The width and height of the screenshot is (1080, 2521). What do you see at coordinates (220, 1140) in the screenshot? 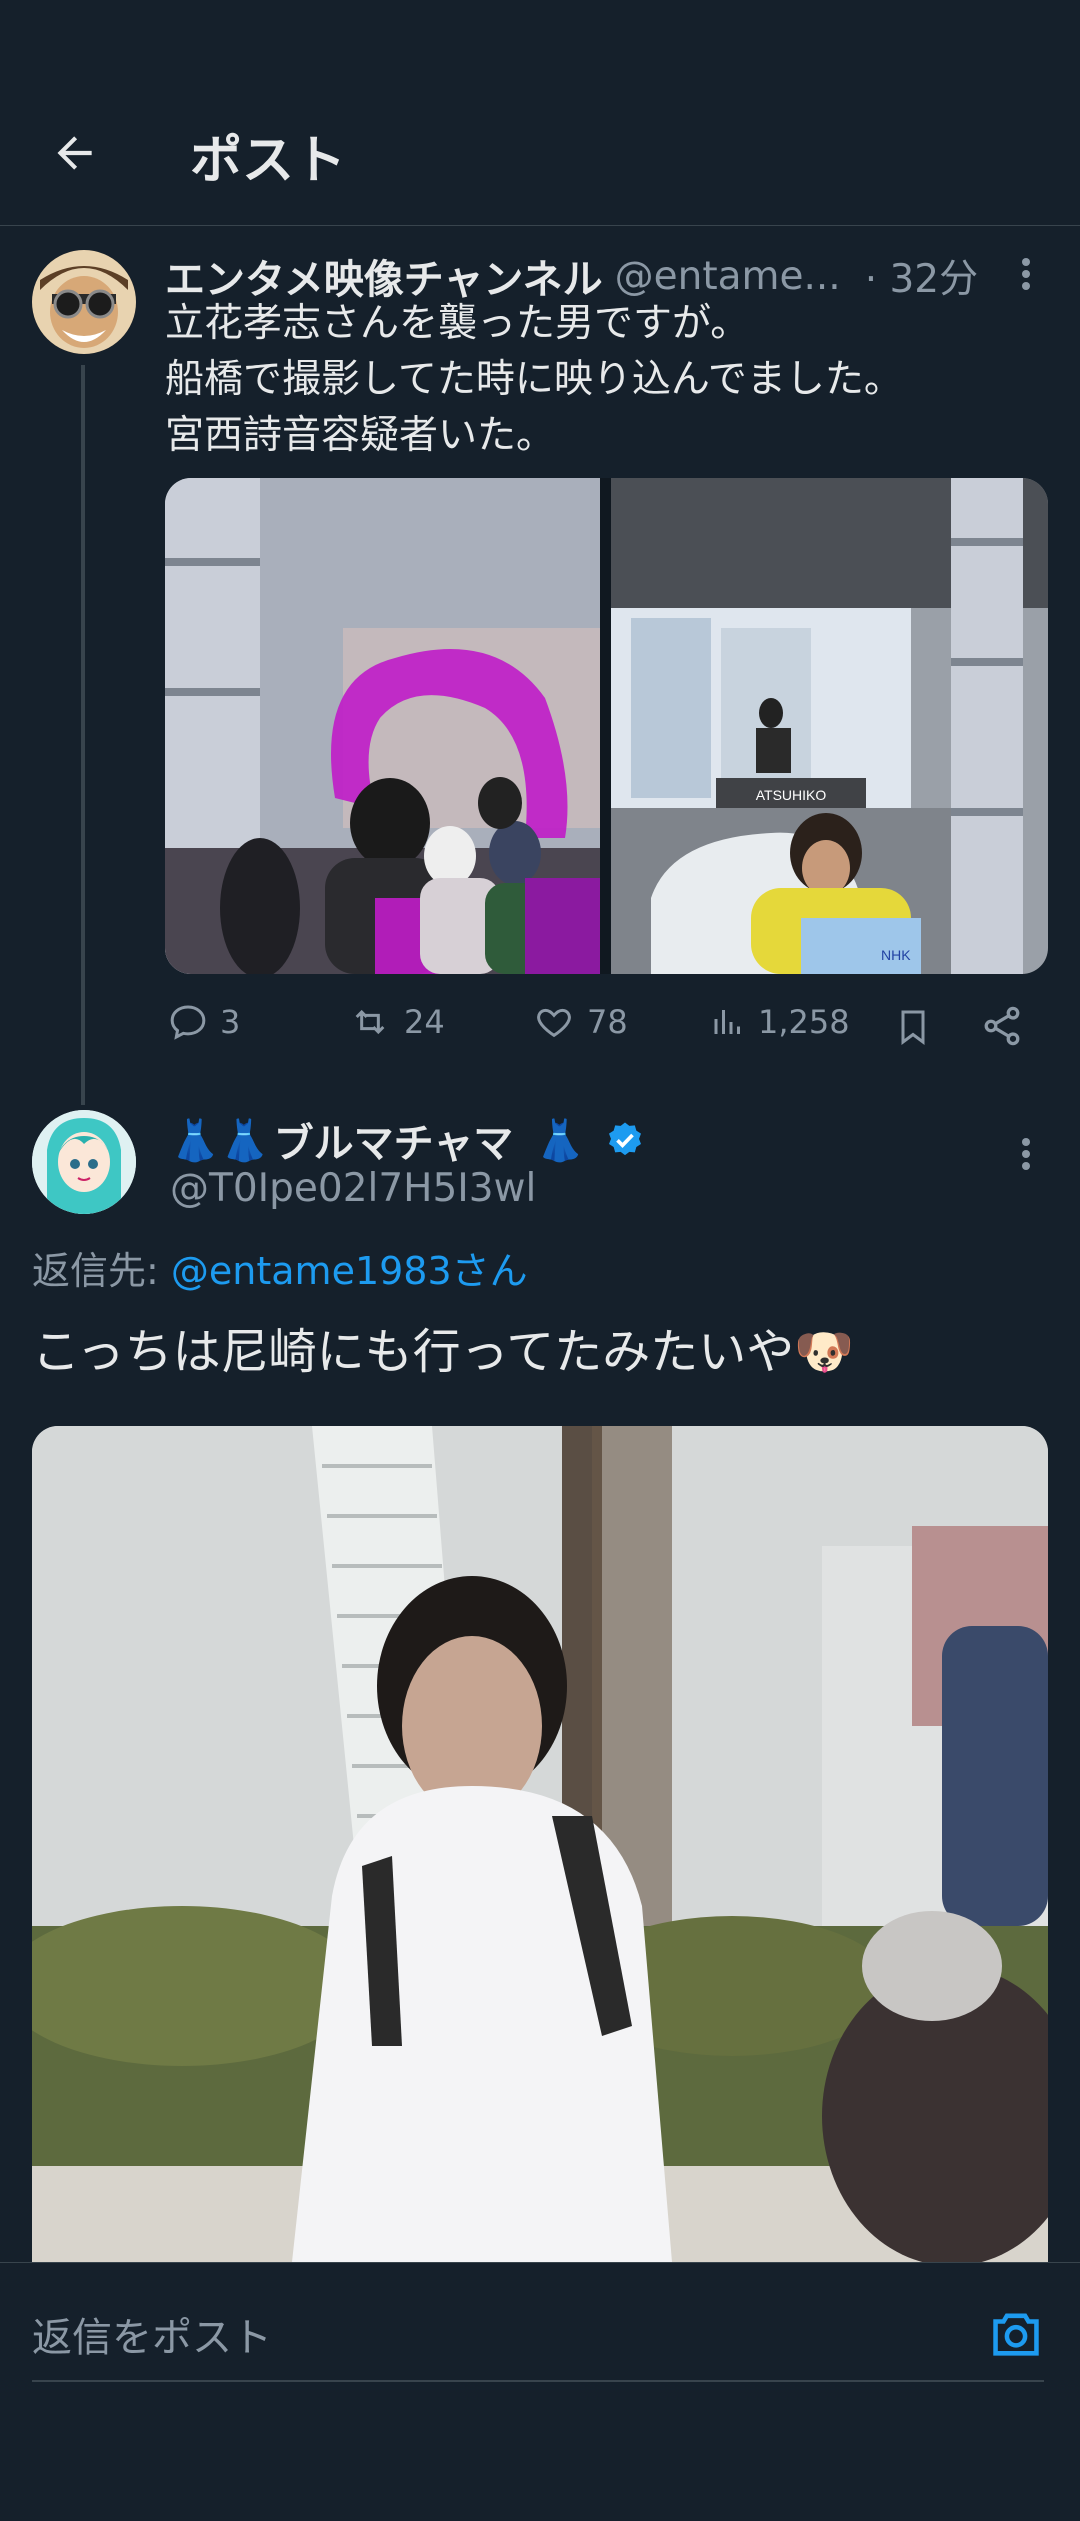
I see `name-emoji-prefix: 👗👗` at bounding box center [220, 1140].